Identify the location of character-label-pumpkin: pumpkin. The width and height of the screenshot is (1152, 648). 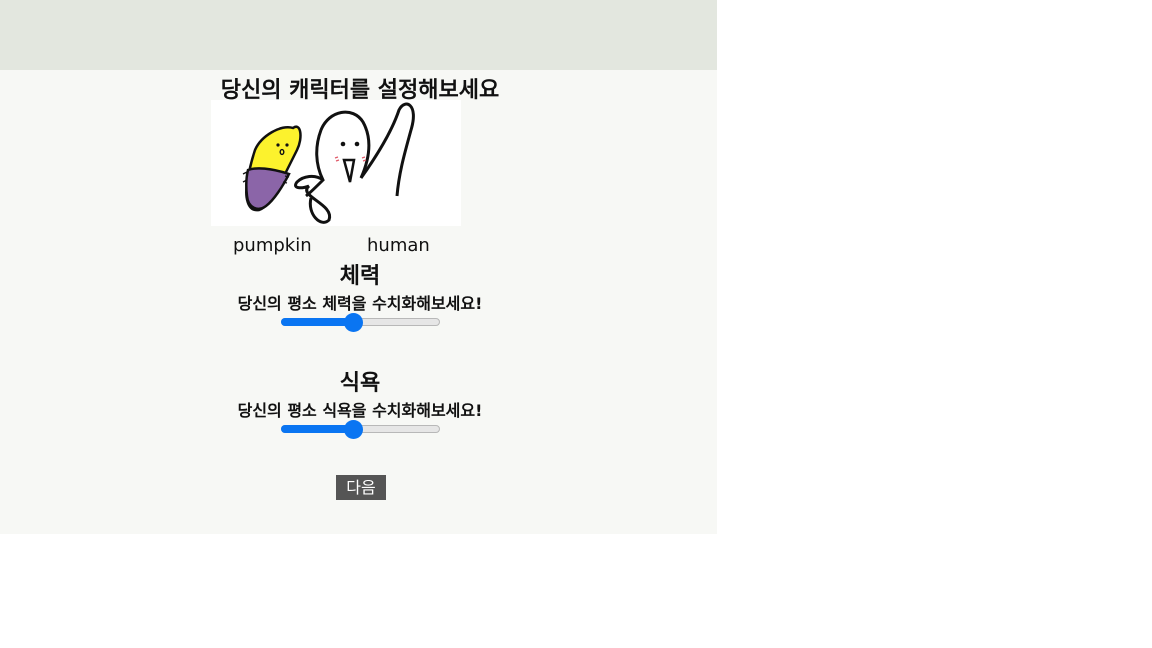
(272, 245).